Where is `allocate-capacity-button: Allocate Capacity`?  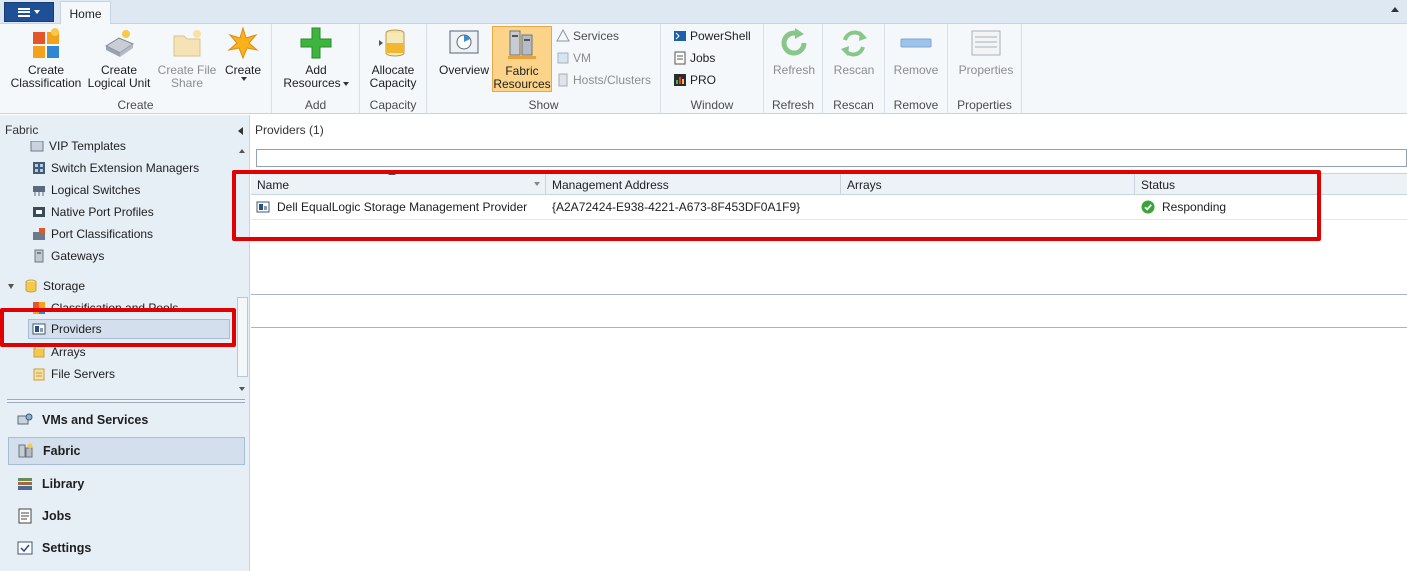 allocate-capacity-button: Allocate Capacity is located at coordinates (393, 59).